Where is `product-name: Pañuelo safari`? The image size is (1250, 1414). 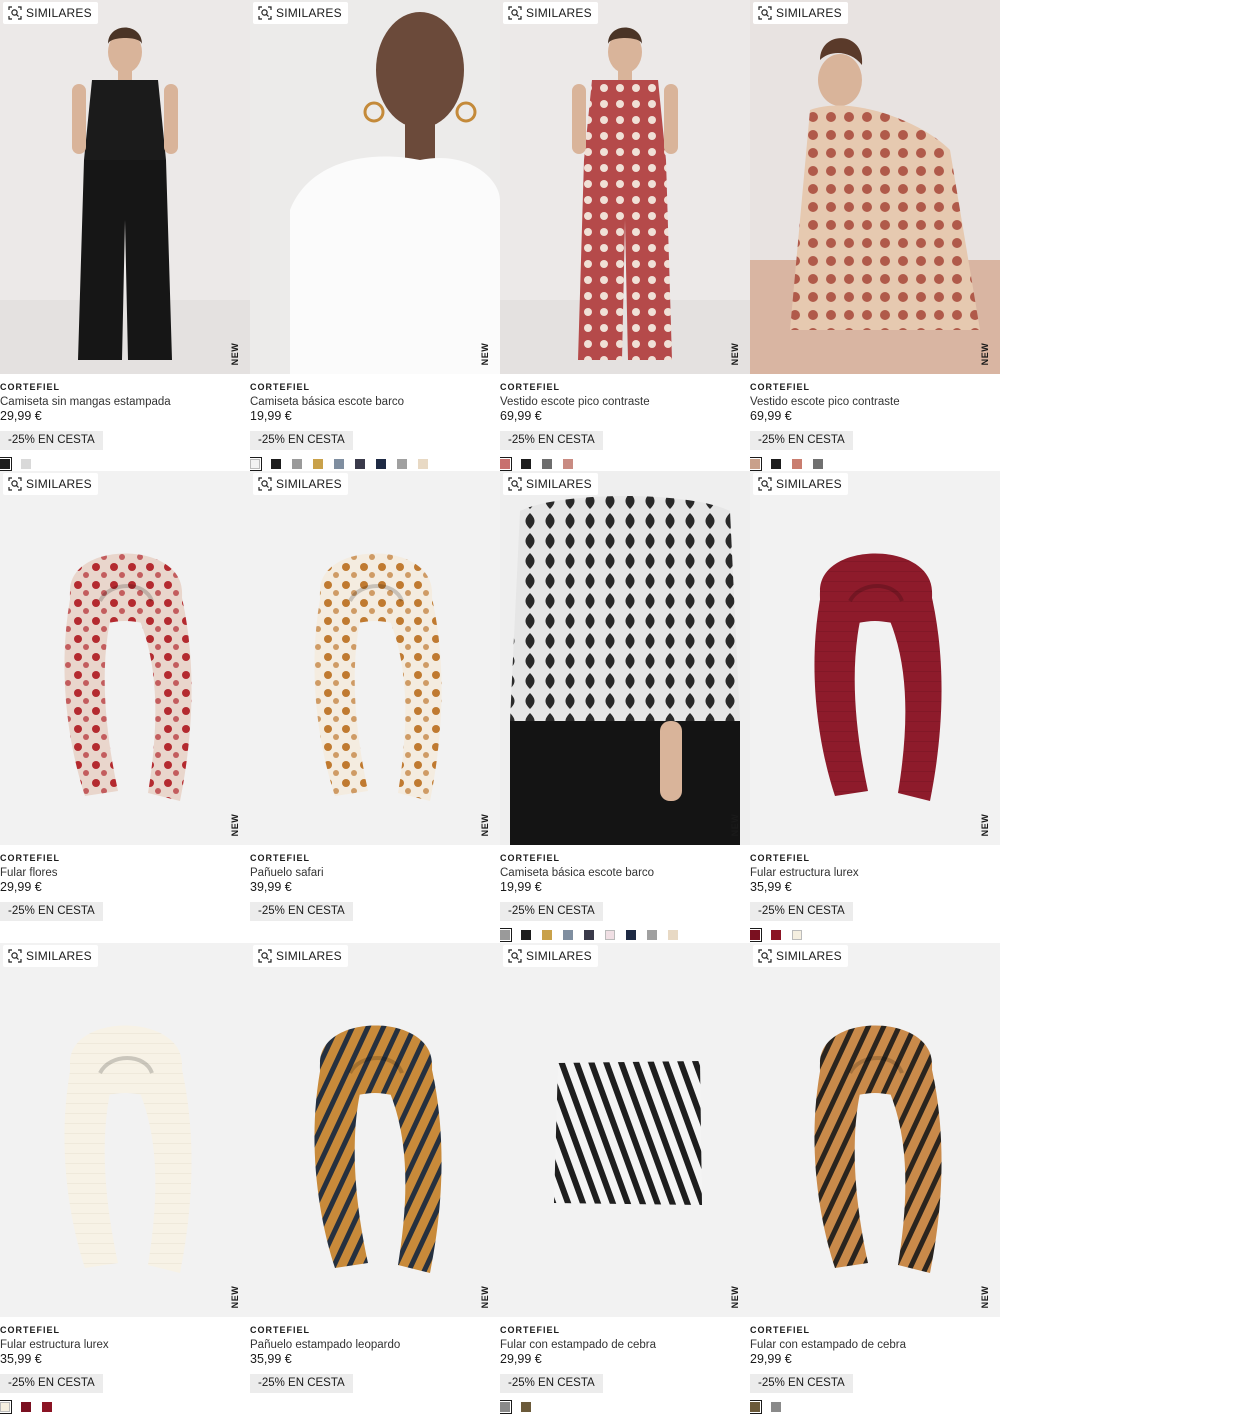
product-name: Pañuelo safari is located at coordinates (375, 873).